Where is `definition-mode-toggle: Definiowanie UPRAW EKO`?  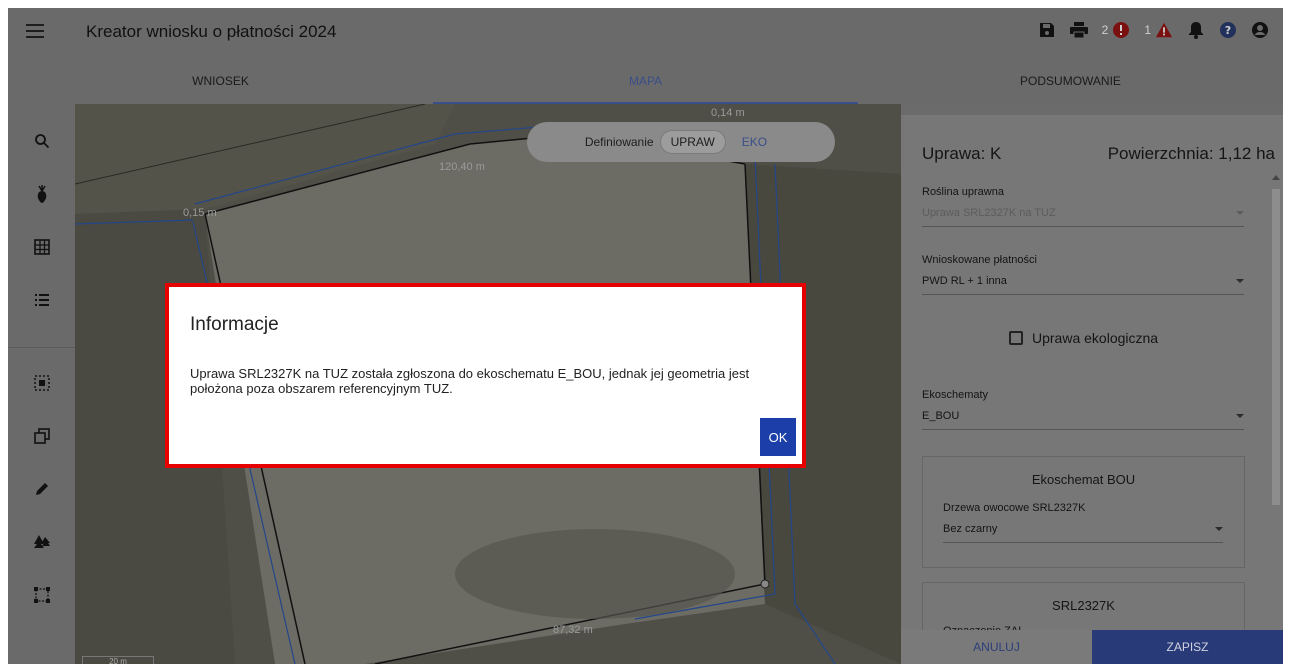
definition-mode-toggle: Definiowanie UPRAW EKO is located at coordinates (681, 142).